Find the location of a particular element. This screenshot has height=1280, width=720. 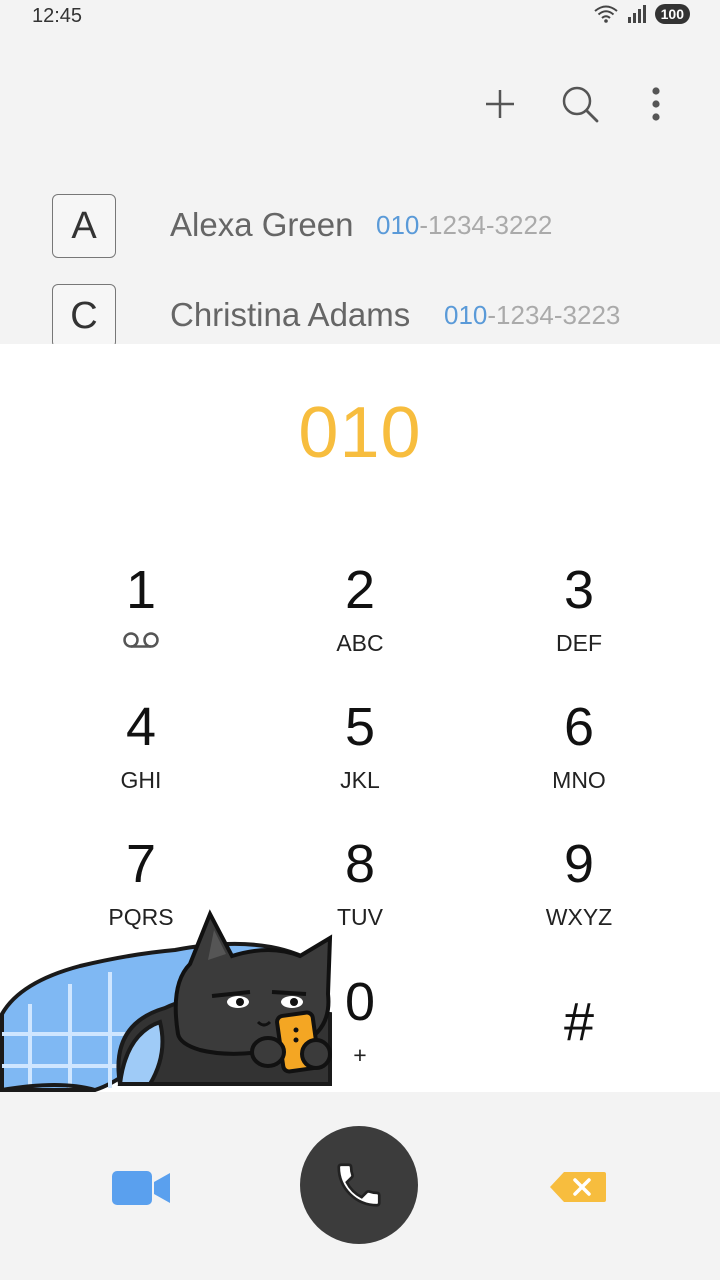

contact-row: A Alexa Green 010-1234-3222 is located at coordinates (360, 234).